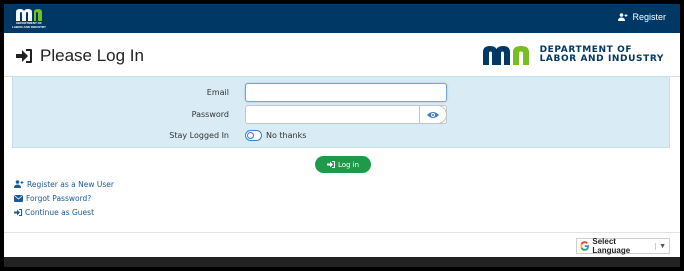 This screenshot has width=684, height=271. Describe the element at coordinates (611, 246) in the screenshot. I see `language-select-label: Select Language` at that location.